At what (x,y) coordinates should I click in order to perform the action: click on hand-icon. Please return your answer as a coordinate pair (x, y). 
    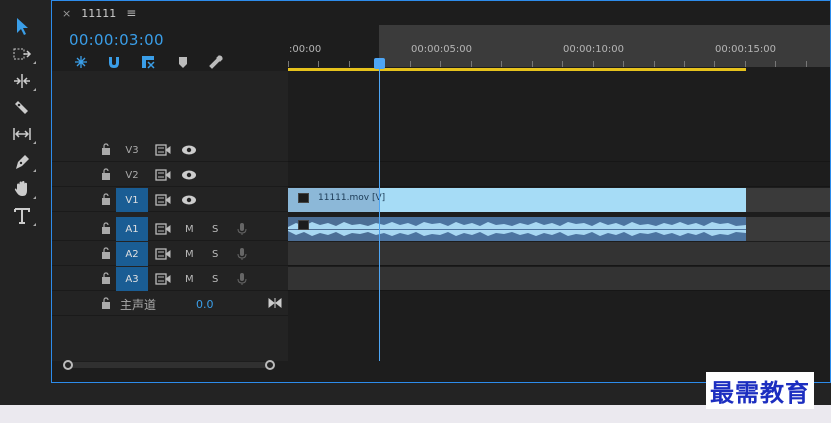
    Looking at the image, I should click on (20, 188).